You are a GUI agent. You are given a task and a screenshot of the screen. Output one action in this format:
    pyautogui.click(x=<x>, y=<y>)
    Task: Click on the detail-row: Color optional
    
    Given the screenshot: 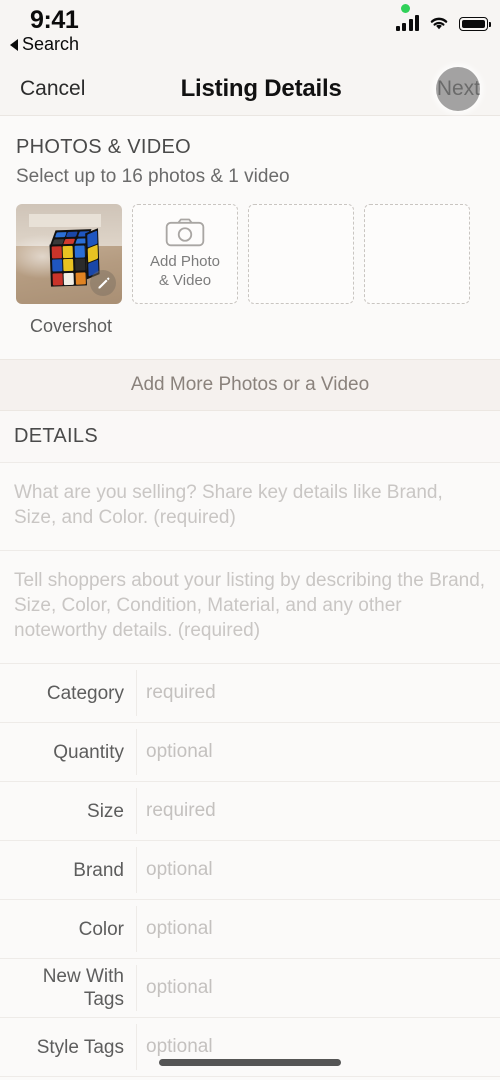 What is the action you would take?
    pyautogui.click(x=250, y=930)
    